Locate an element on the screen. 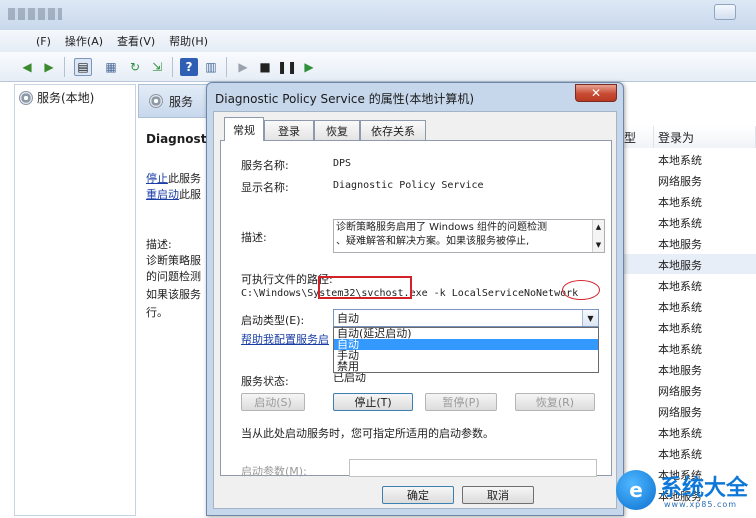 The height and width of the screenshot is (518, 756). resume-icon: ▶ is located at coordinates (309, 67).